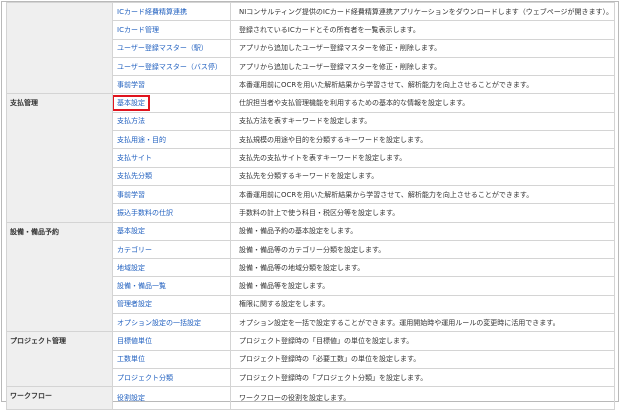 This screenshot has width=622, height=410. What do you see at coordinates (134, 158) in the screenshot?
I see `setting-link: 支払サイト` at bounding box center [134, 158].